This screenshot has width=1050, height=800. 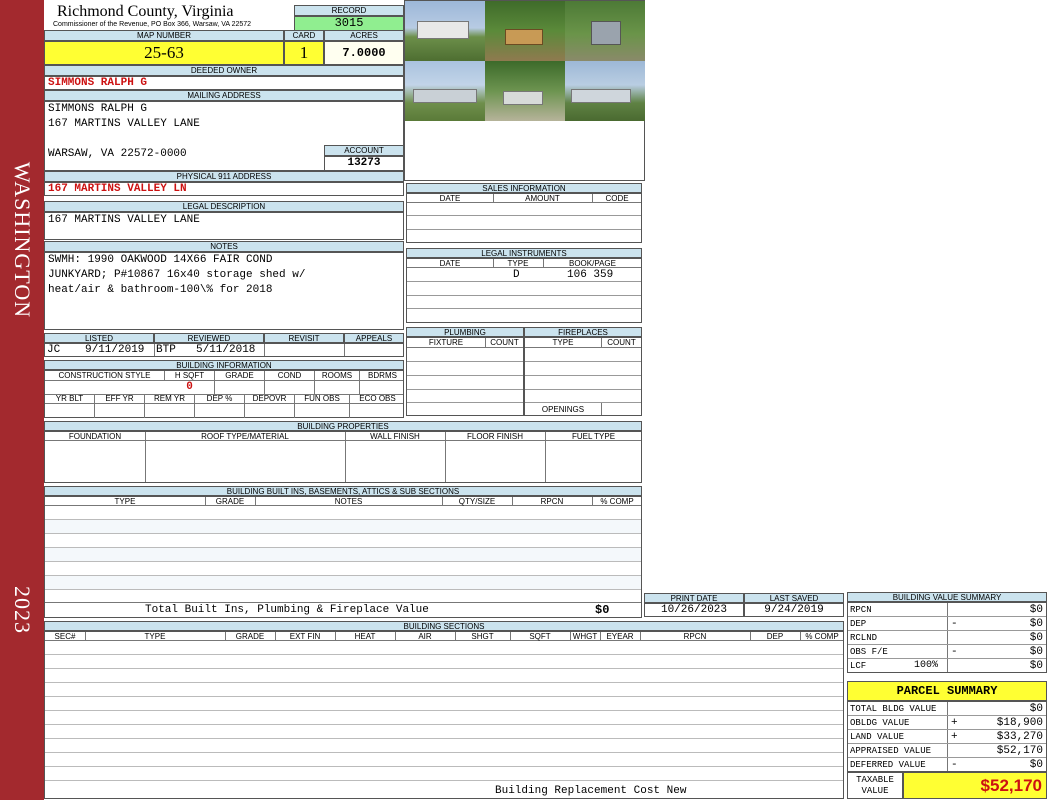 What do you see at coordinates (224, 95) in the screenshot?
I see `mailing-address-header: MAILING ADDRESS` at bounding box center [224, 95].